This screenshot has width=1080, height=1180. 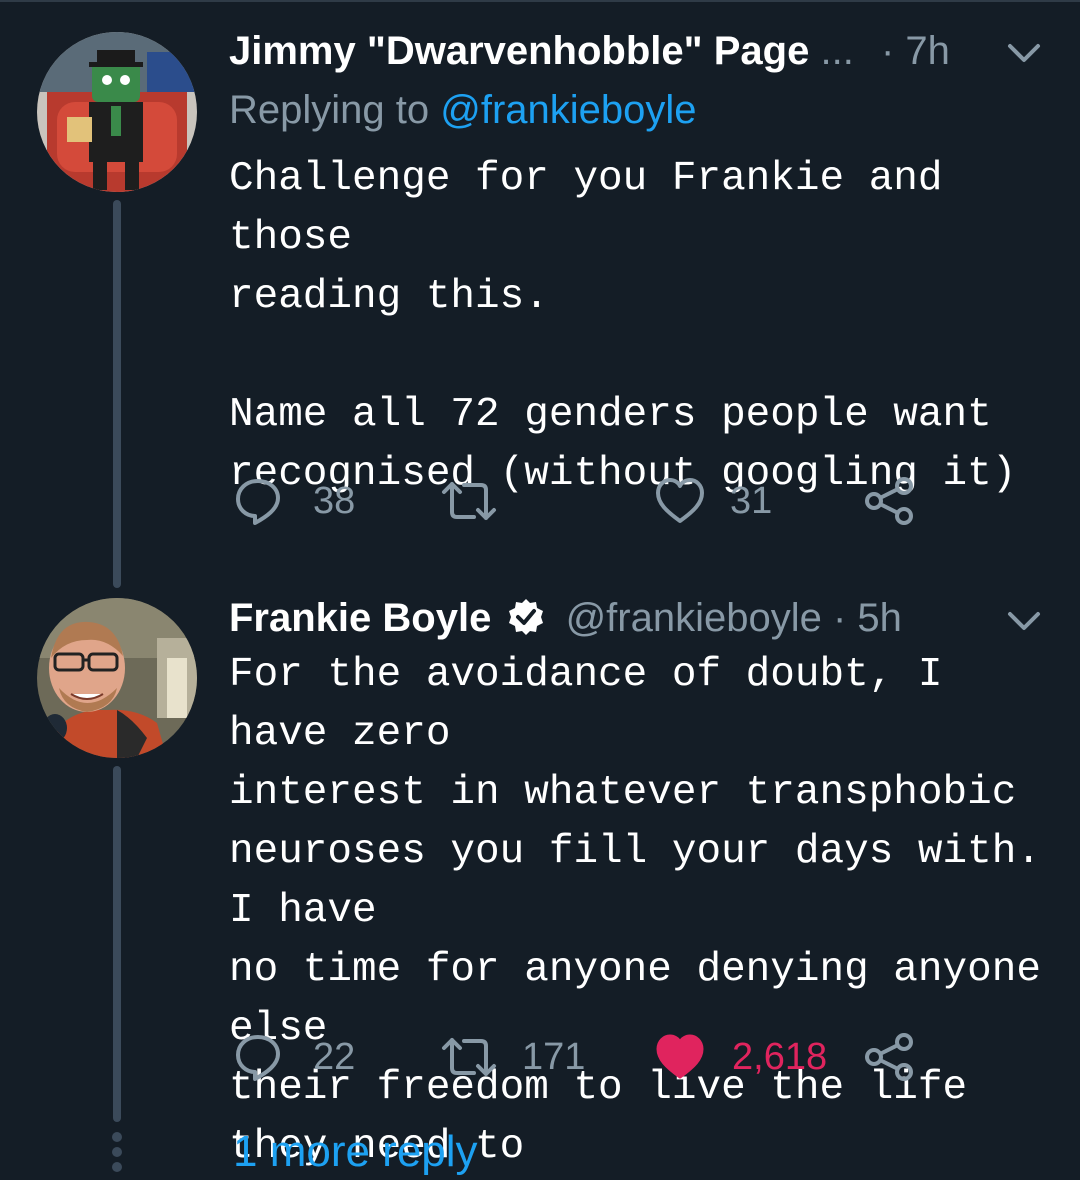 What do you see at coordinates (867, 618) in the screenshot?
I see `tweet2-timestamp: · 5h` at bounding box center [867, 618].